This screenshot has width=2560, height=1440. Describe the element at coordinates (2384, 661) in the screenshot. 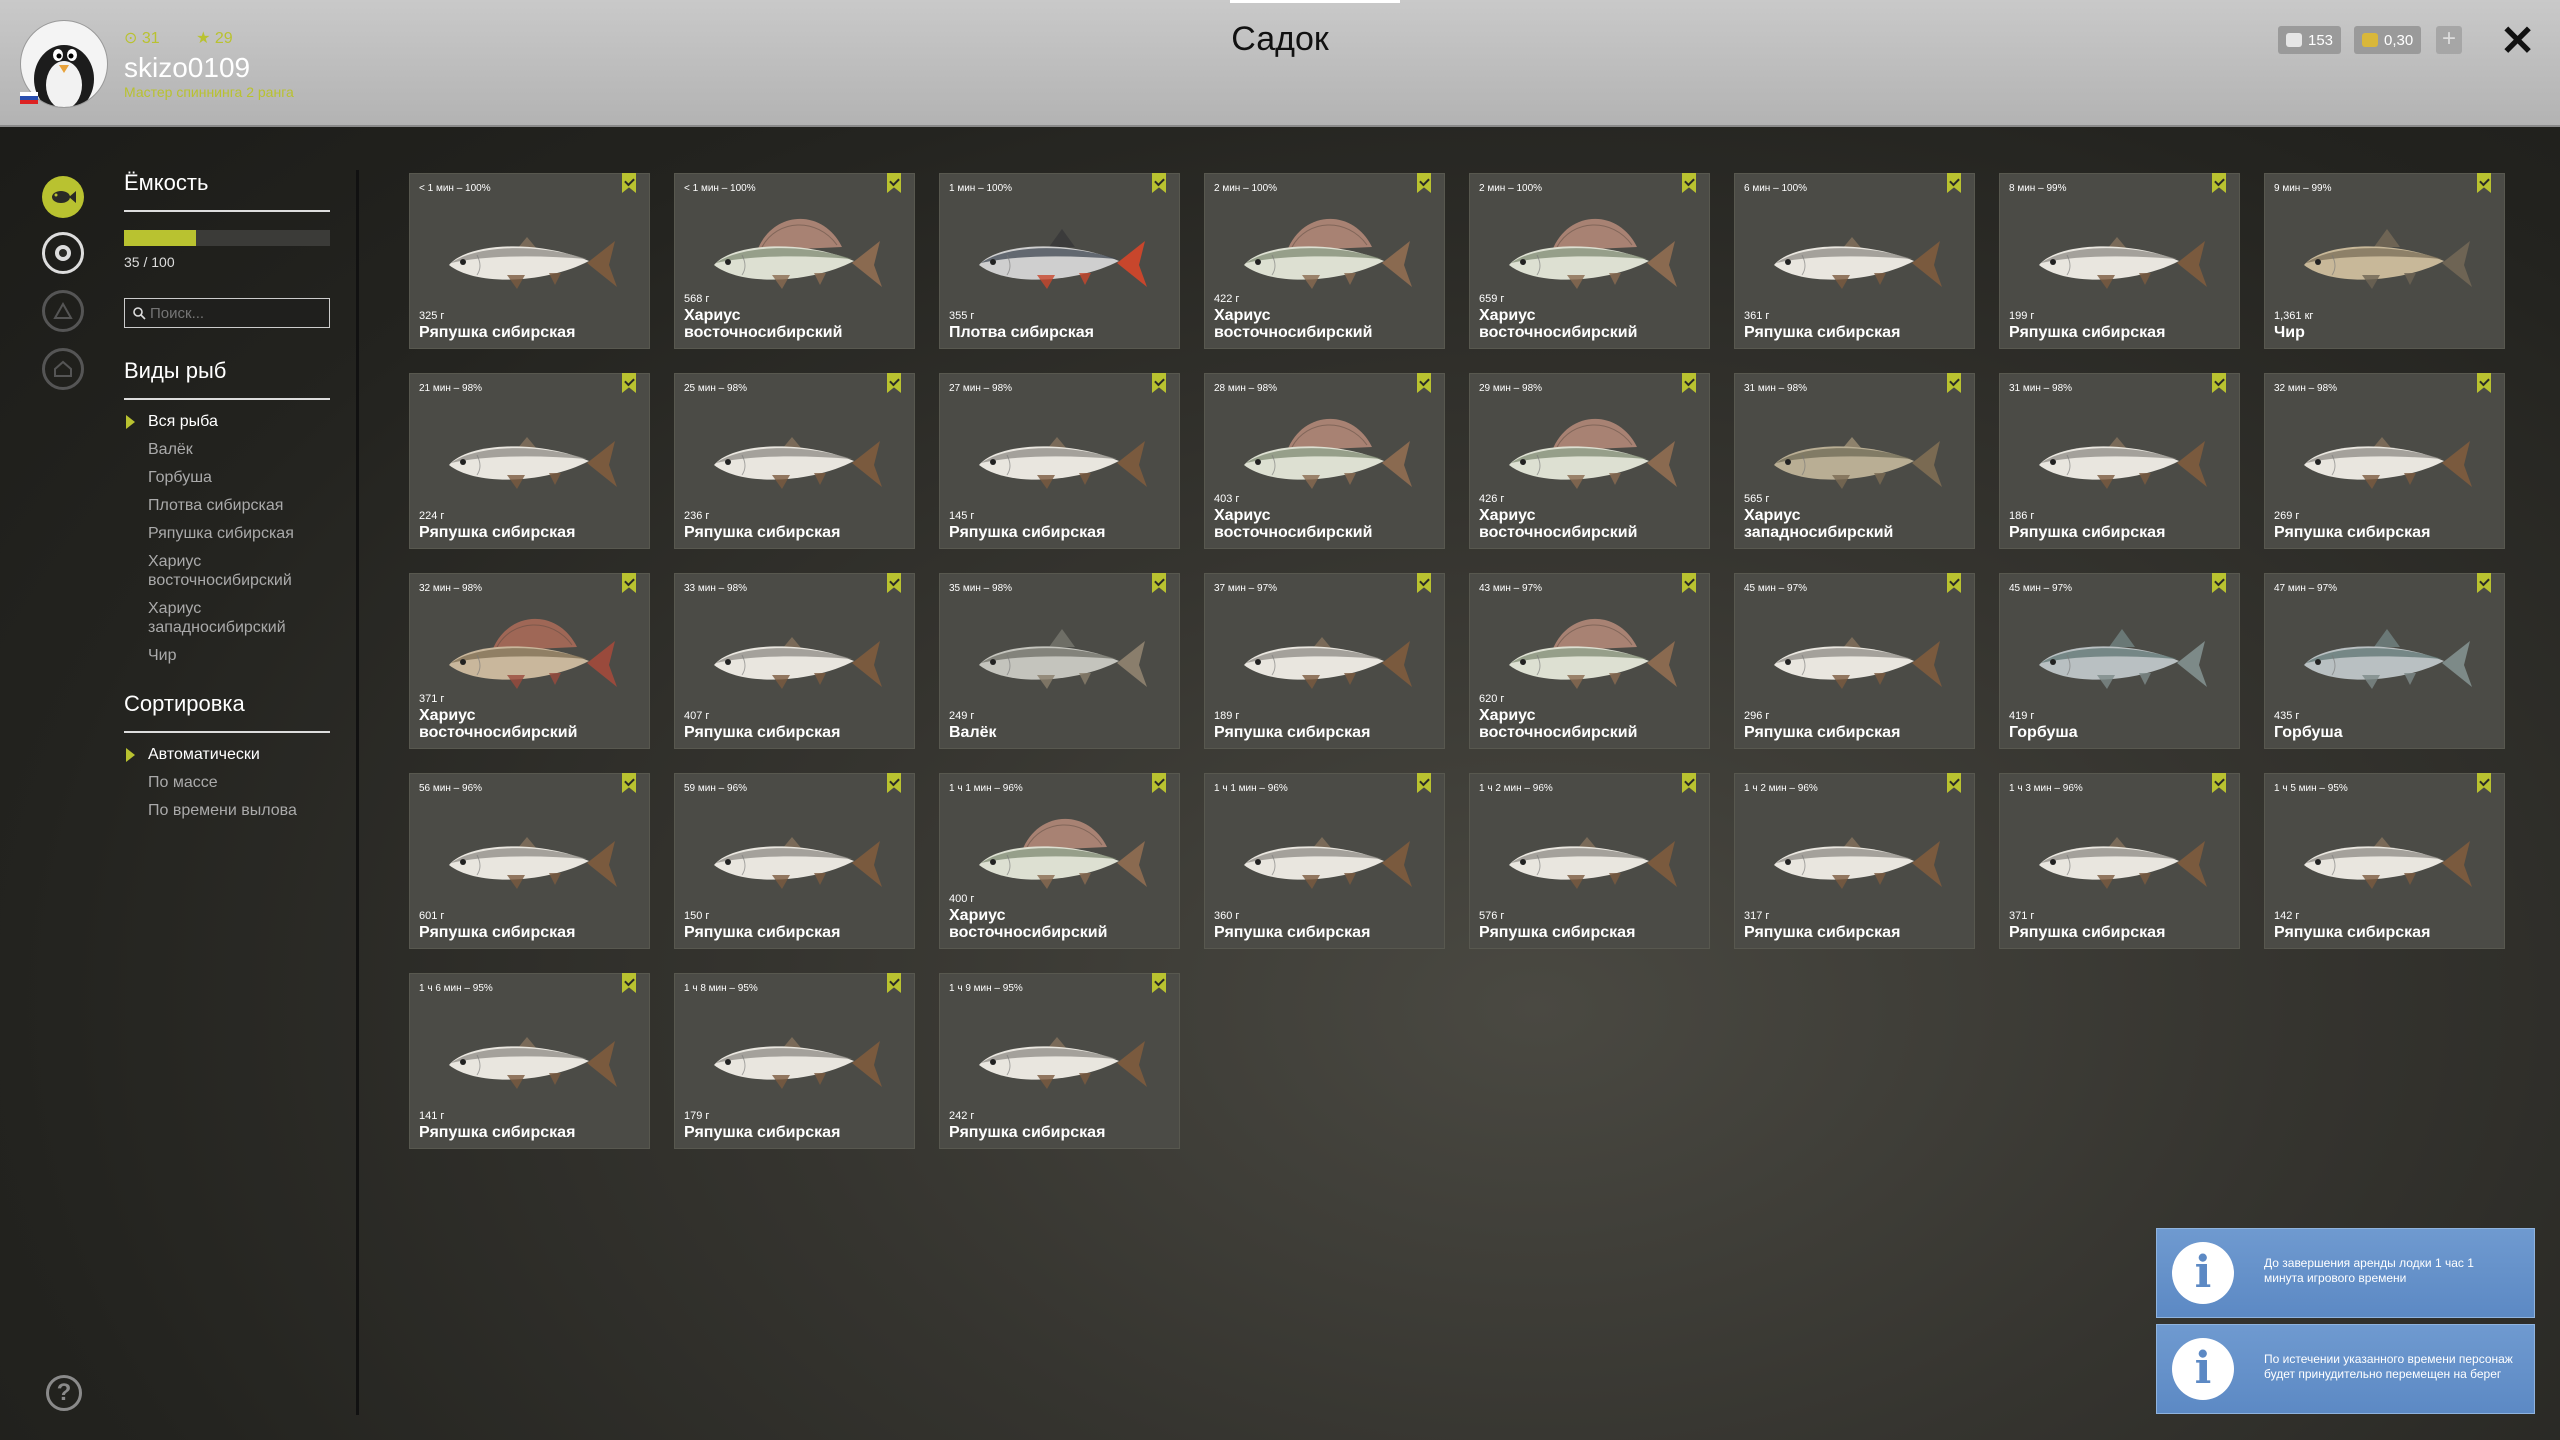

I see `fish-card: 47 мин – 97% 435 г Горбуша` at that location.